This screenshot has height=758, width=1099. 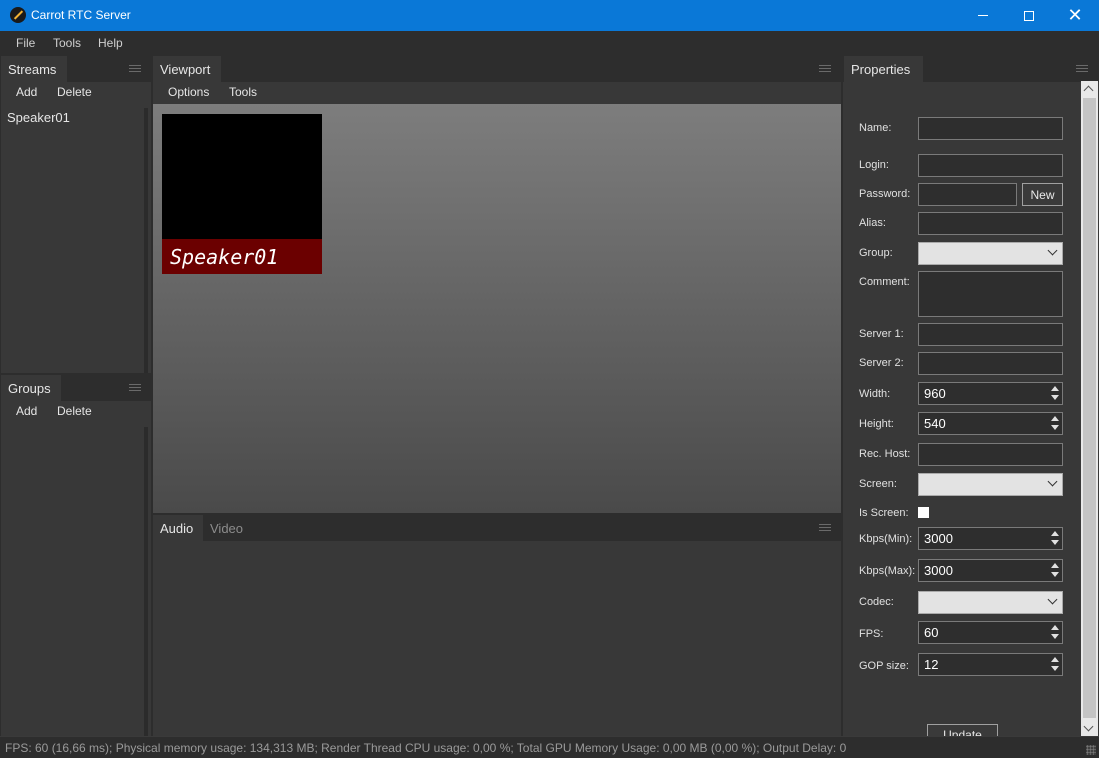 I want to click on maximize-icon, so click(x=1029, y=15).